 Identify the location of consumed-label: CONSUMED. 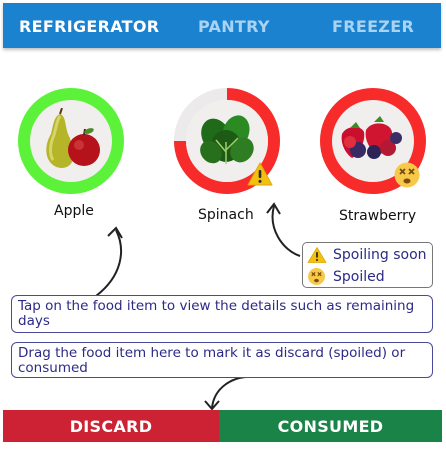
(330, 426).